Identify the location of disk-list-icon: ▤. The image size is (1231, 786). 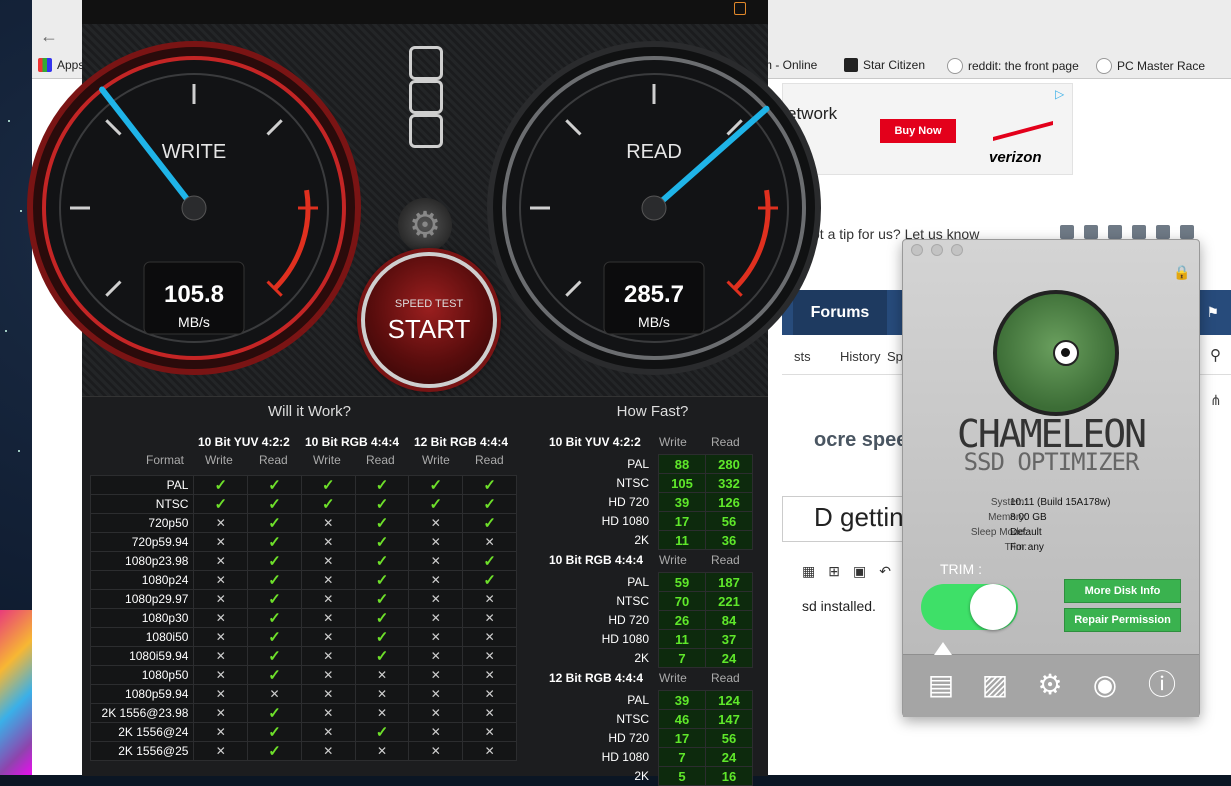
(941, 685).